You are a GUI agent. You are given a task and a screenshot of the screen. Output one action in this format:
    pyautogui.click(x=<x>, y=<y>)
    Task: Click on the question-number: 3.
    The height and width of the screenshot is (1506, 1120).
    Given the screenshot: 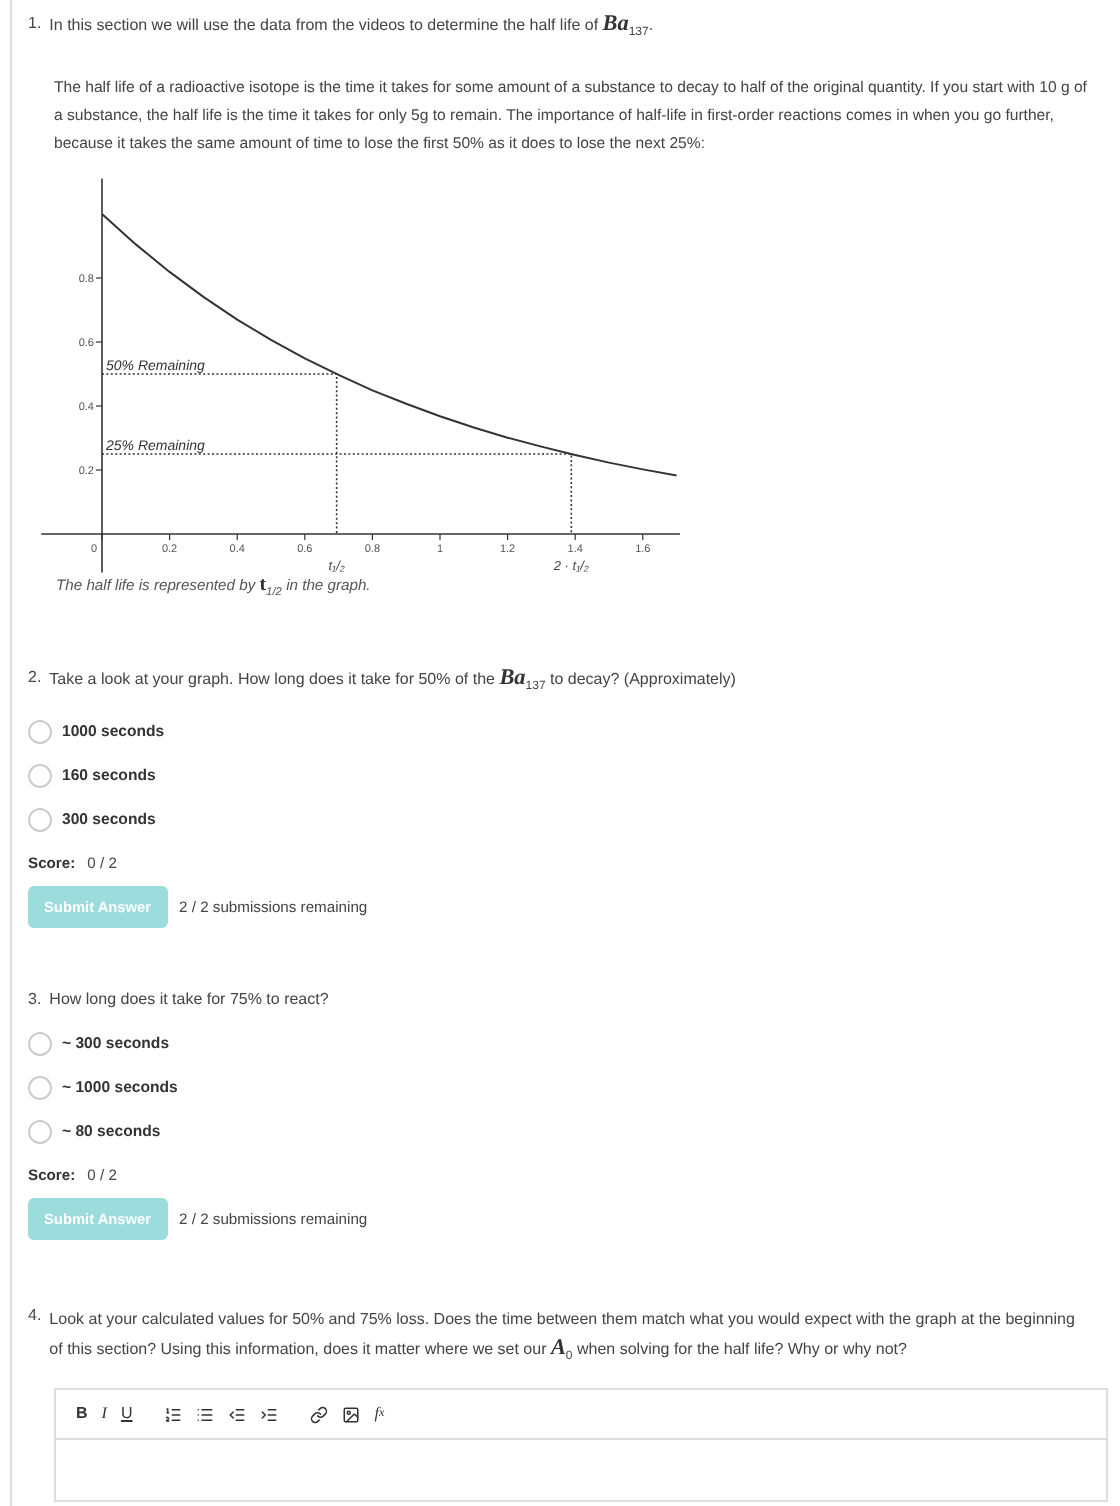 What is the action you would take?
    pyautogui.click(x=35, y=999)
    